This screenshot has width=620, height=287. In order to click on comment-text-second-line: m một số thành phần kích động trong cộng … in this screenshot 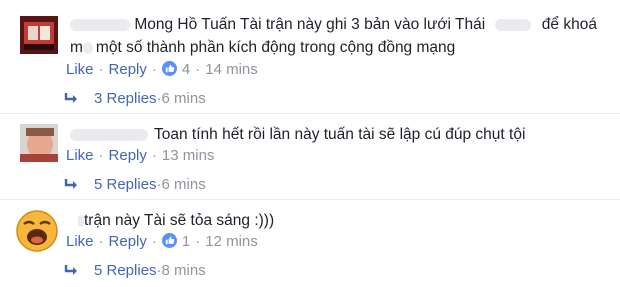, I will do `click(262, 47)`.